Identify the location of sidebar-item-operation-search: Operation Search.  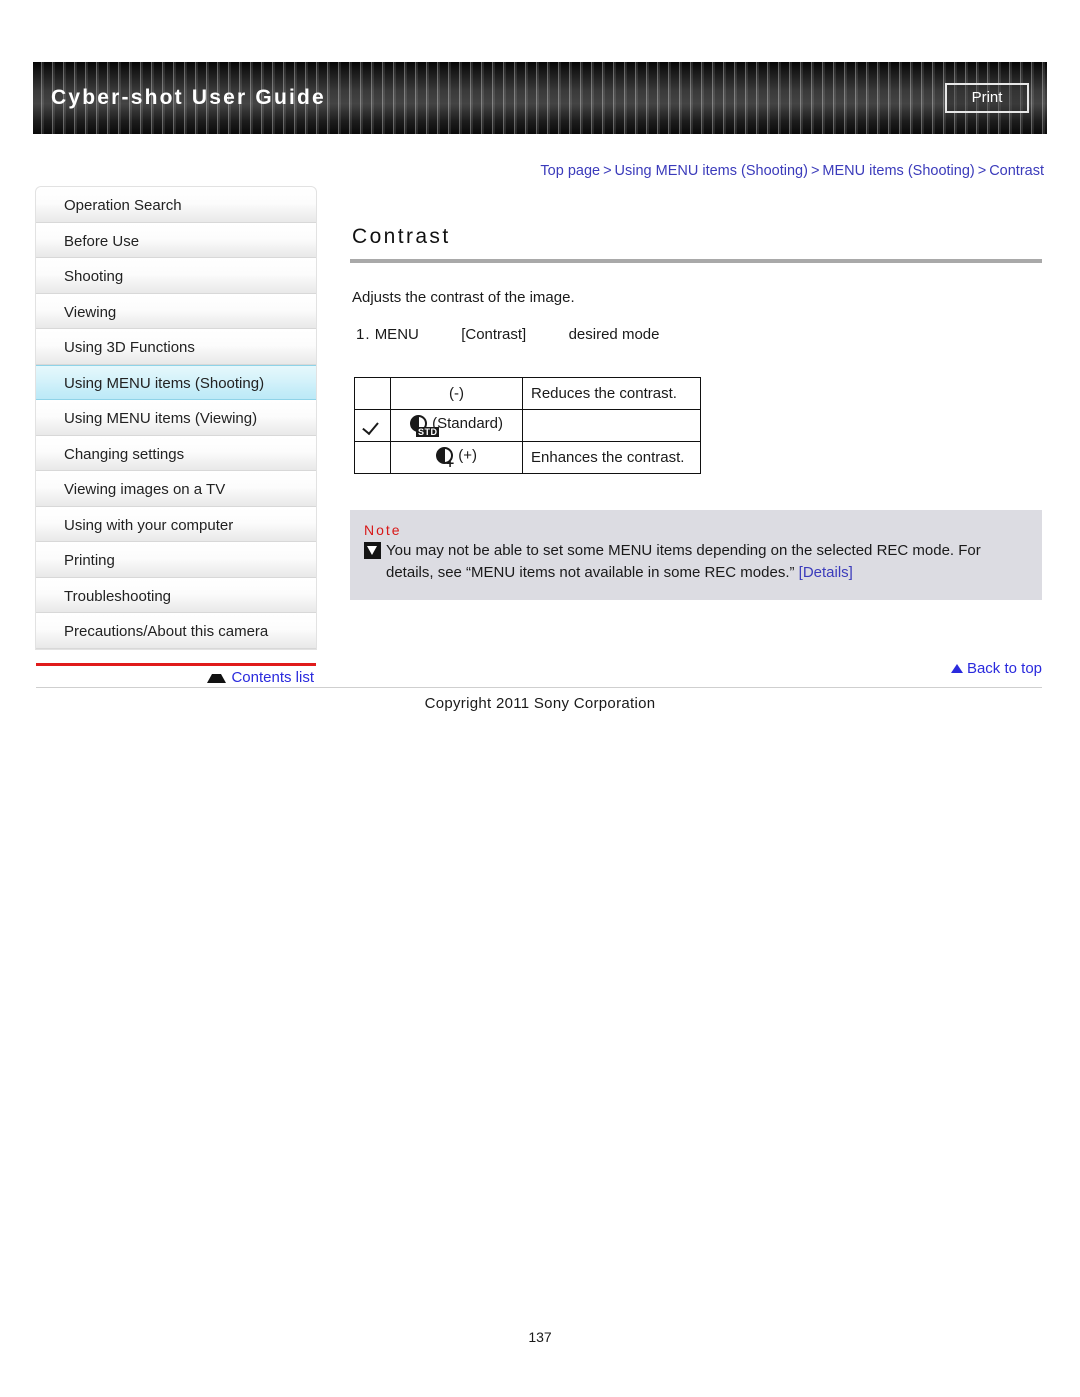
(176, 205).